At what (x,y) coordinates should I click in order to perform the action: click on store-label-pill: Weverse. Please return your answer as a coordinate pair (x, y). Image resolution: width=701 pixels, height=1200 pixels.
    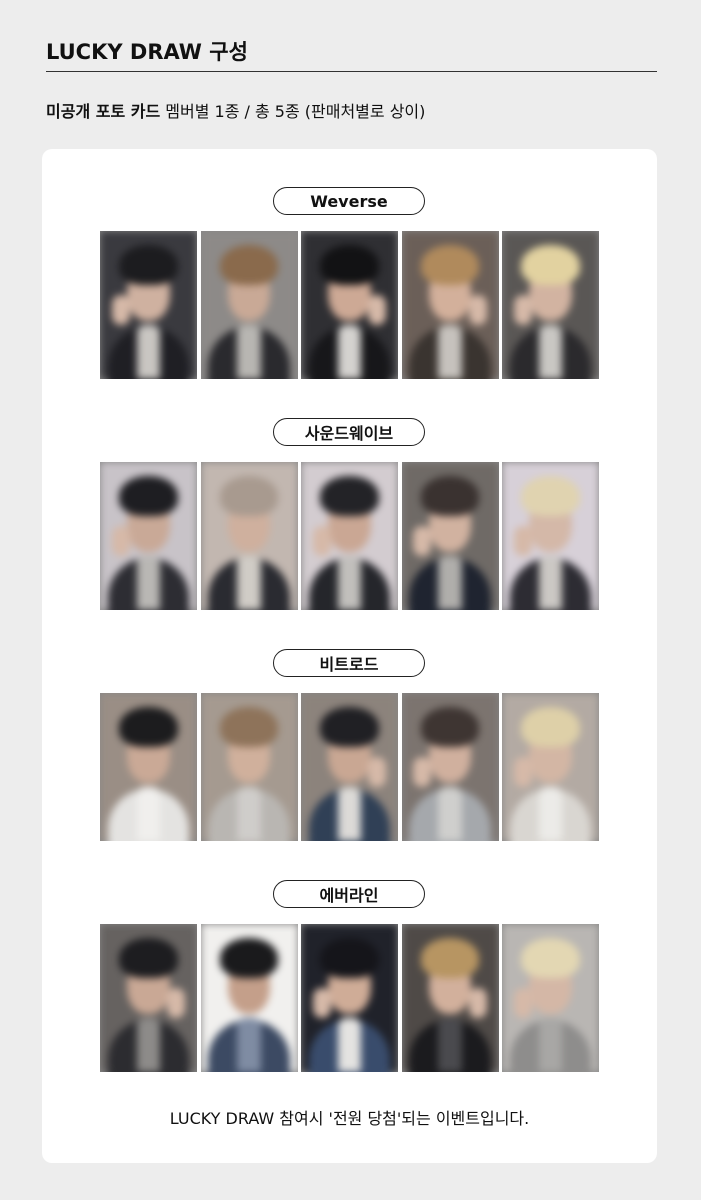
    Looking at the image, I should click on (349, 201).